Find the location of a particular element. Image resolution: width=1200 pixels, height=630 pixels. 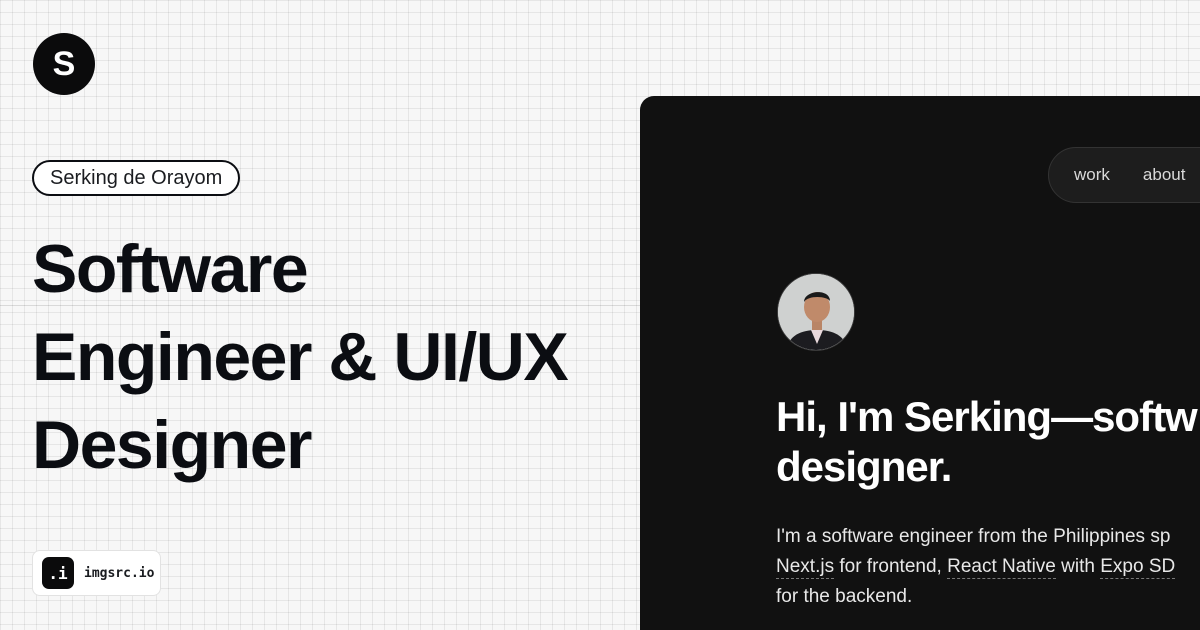

link-nextjs: Next.js is located at coordinates (805, 567).